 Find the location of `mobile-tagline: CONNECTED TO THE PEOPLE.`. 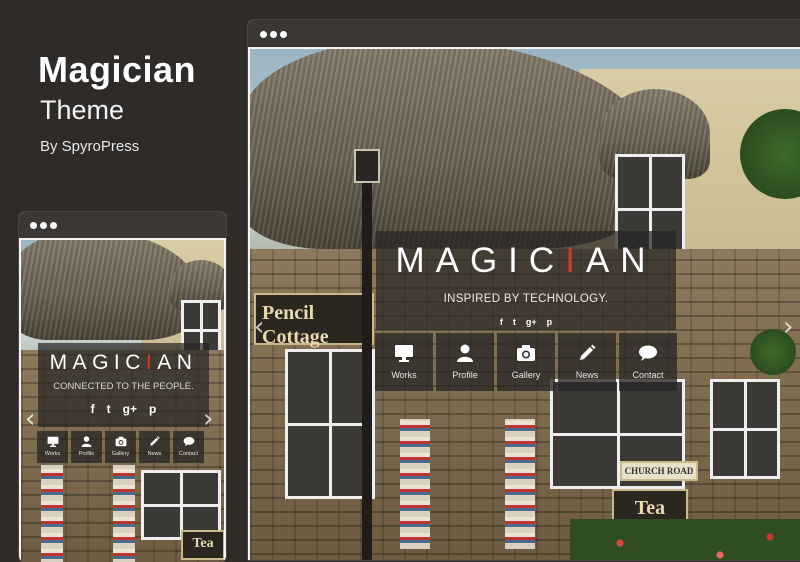

mobile-tagline: CONNECTED TO THE PEOPLE. is located at coordinates (123, 386).